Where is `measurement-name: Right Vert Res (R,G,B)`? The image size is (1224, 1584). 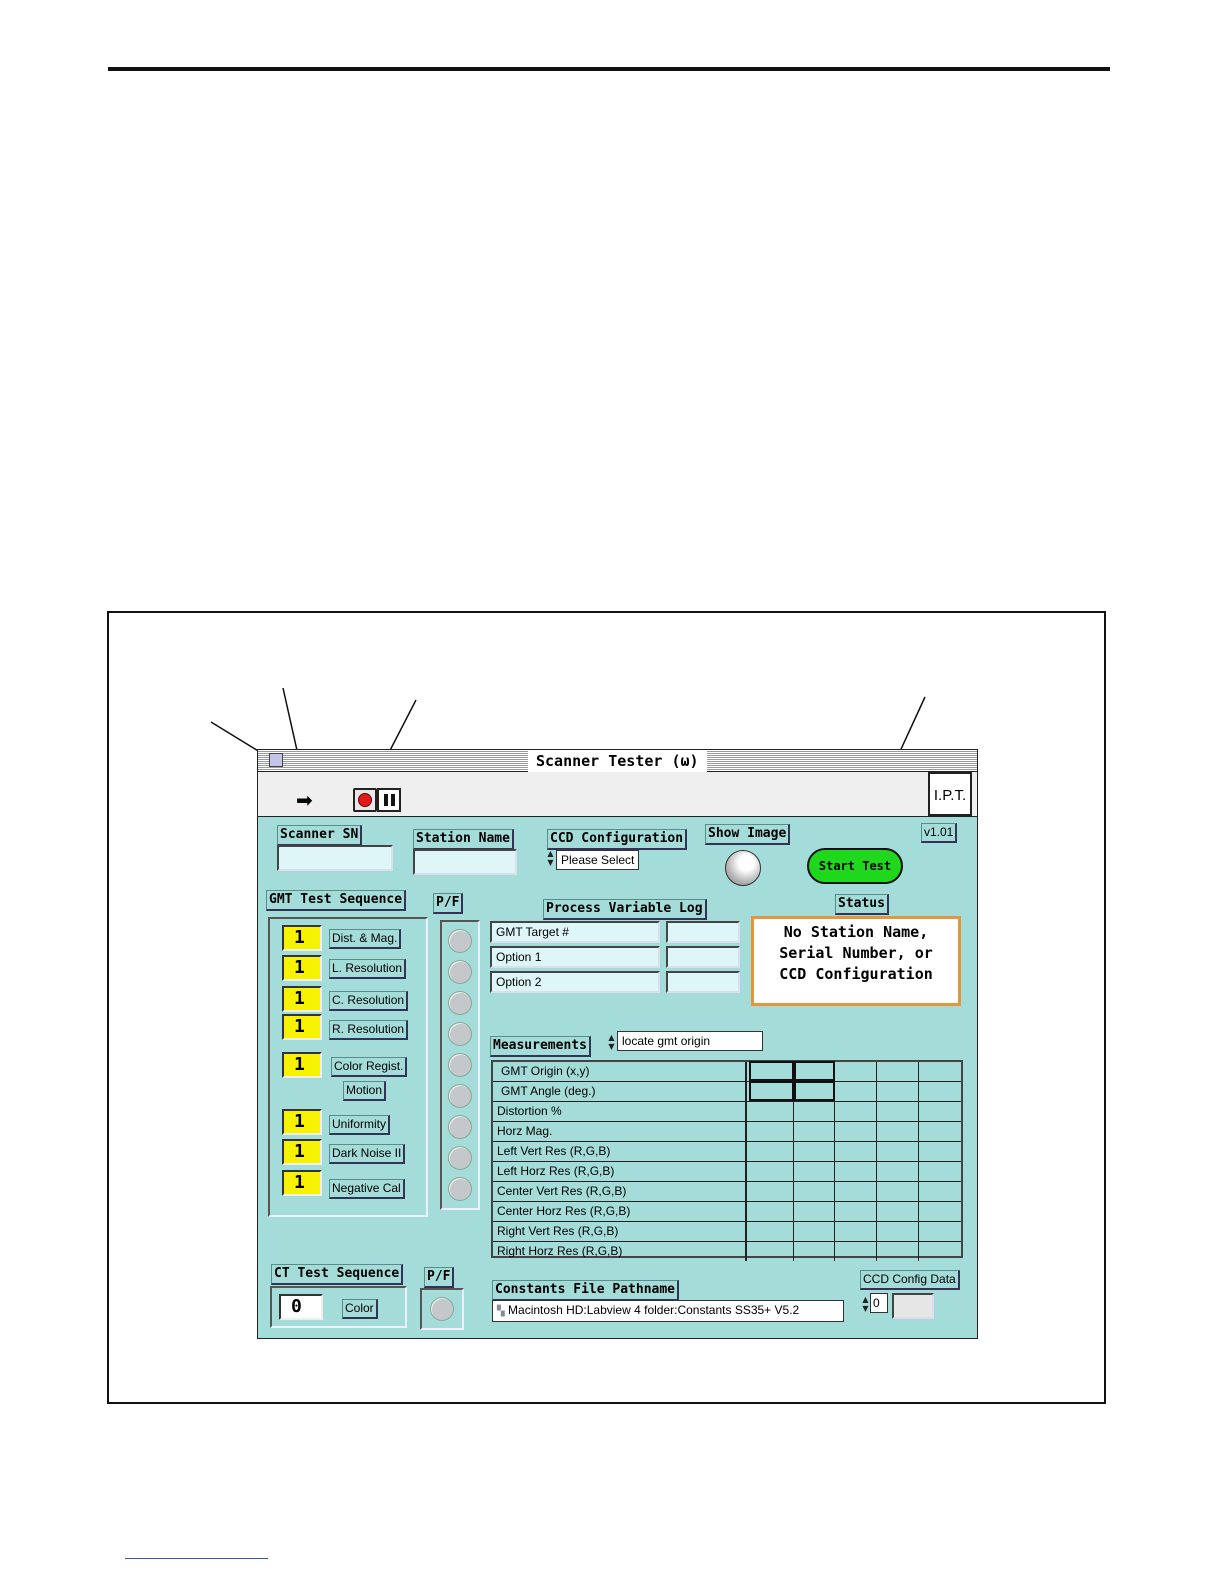 measurement-name: Right Vert Res (R,G,B) is located at coordinates (621, 1231).